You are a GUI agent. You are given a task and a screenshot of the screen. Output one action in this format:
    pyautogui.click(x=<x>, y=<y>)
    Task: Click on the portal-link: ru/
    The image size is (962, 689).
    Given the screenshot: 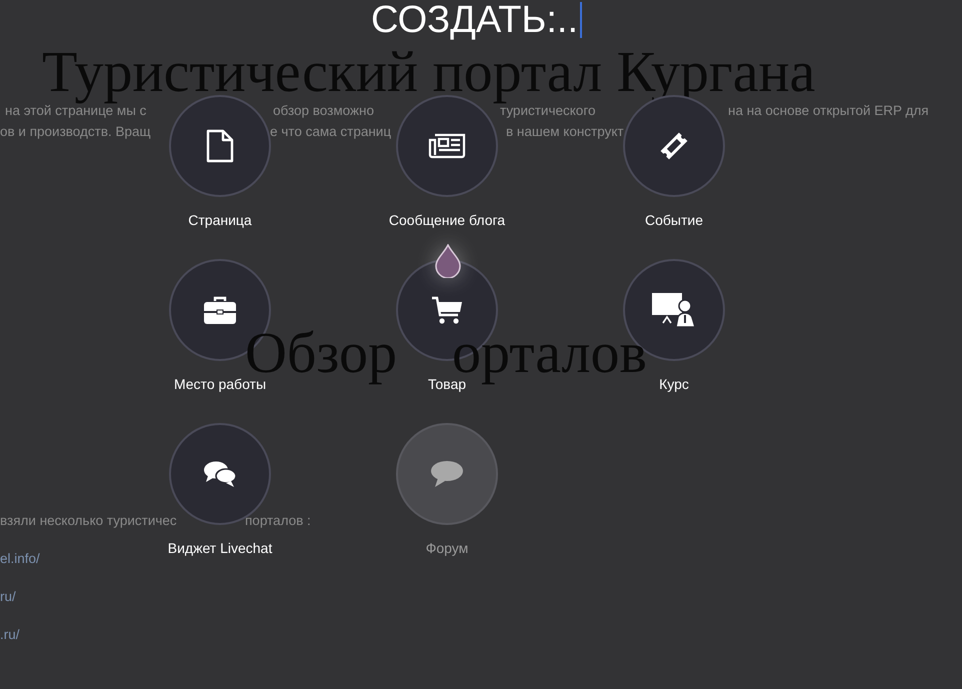 What is the action you would take?
    pyautogui.click(x=8, y=596)
    